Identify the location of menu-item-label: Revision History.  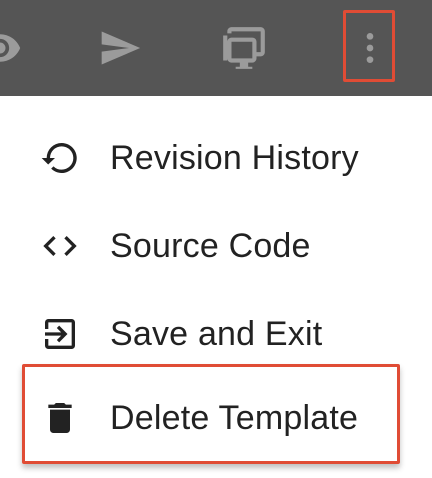
(234, 157).